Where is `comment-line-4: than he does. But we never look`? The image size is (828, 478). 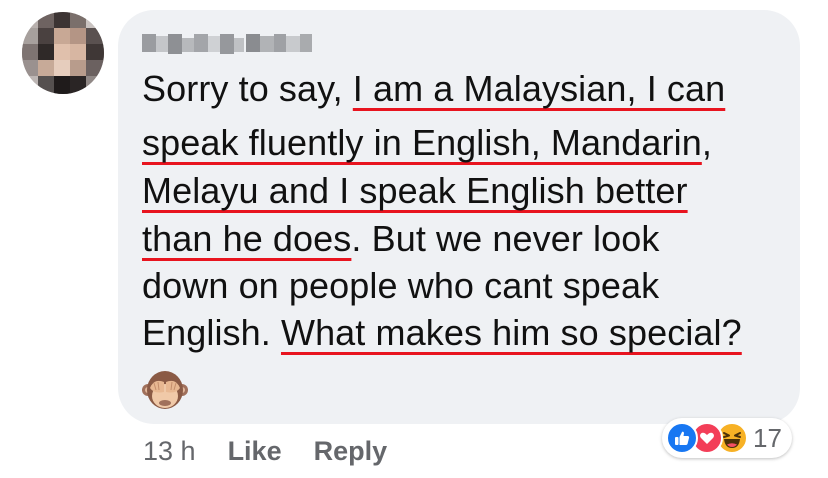 comment-line-4: than he does. But we never look is located at coordinates (400, 239).